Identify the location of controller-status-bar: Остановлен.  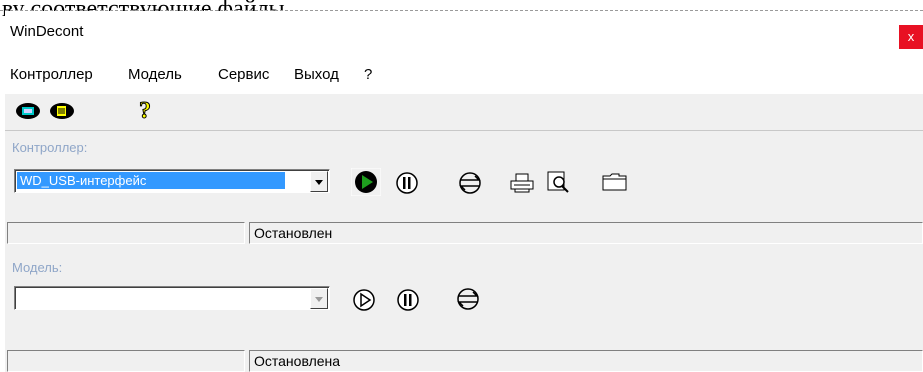
(464, 233).